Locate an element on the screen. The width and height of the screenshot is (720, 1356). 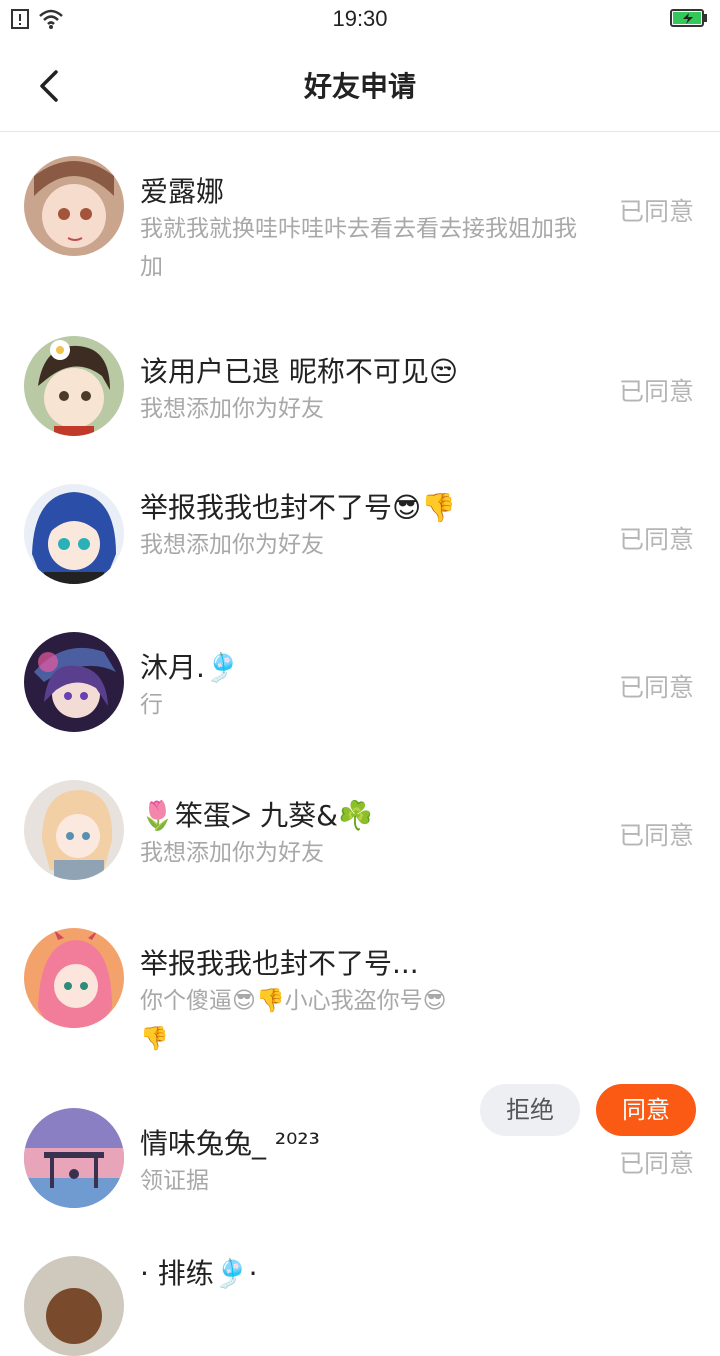
friend-request-item: 🌷笨蛋ᐳ 九葵&☘️ 我想添加你为好友 已同意 is located at coordinates (360, 830).